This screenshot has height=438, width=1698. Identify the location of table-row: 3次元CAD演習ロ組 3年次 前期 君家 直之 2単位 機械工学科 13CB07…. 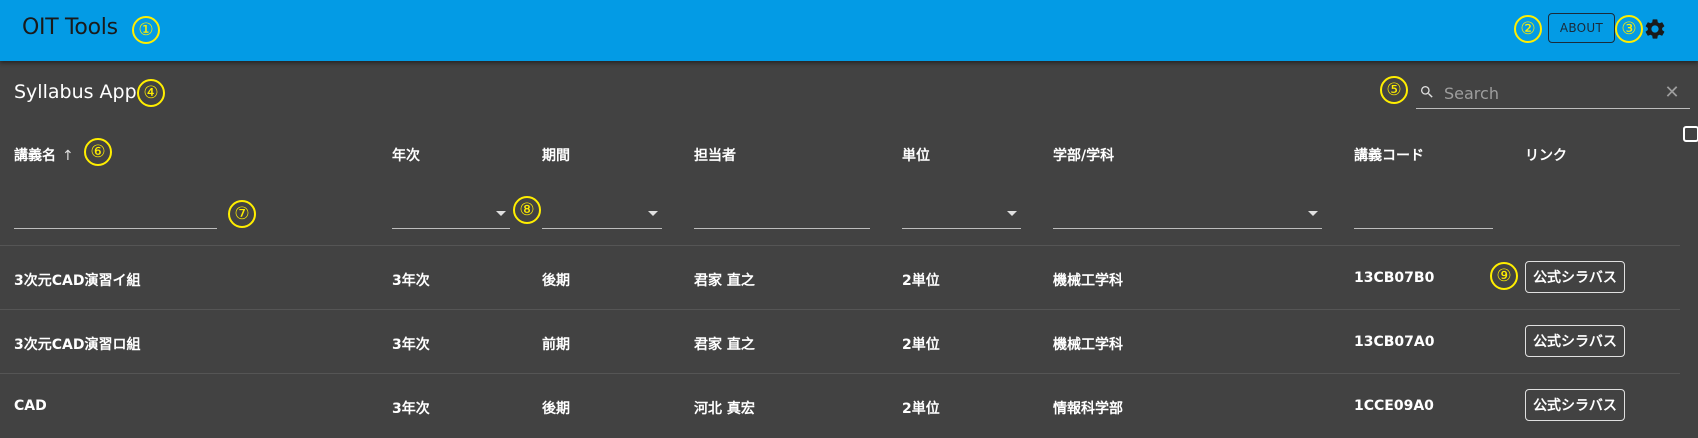
(840, 341).